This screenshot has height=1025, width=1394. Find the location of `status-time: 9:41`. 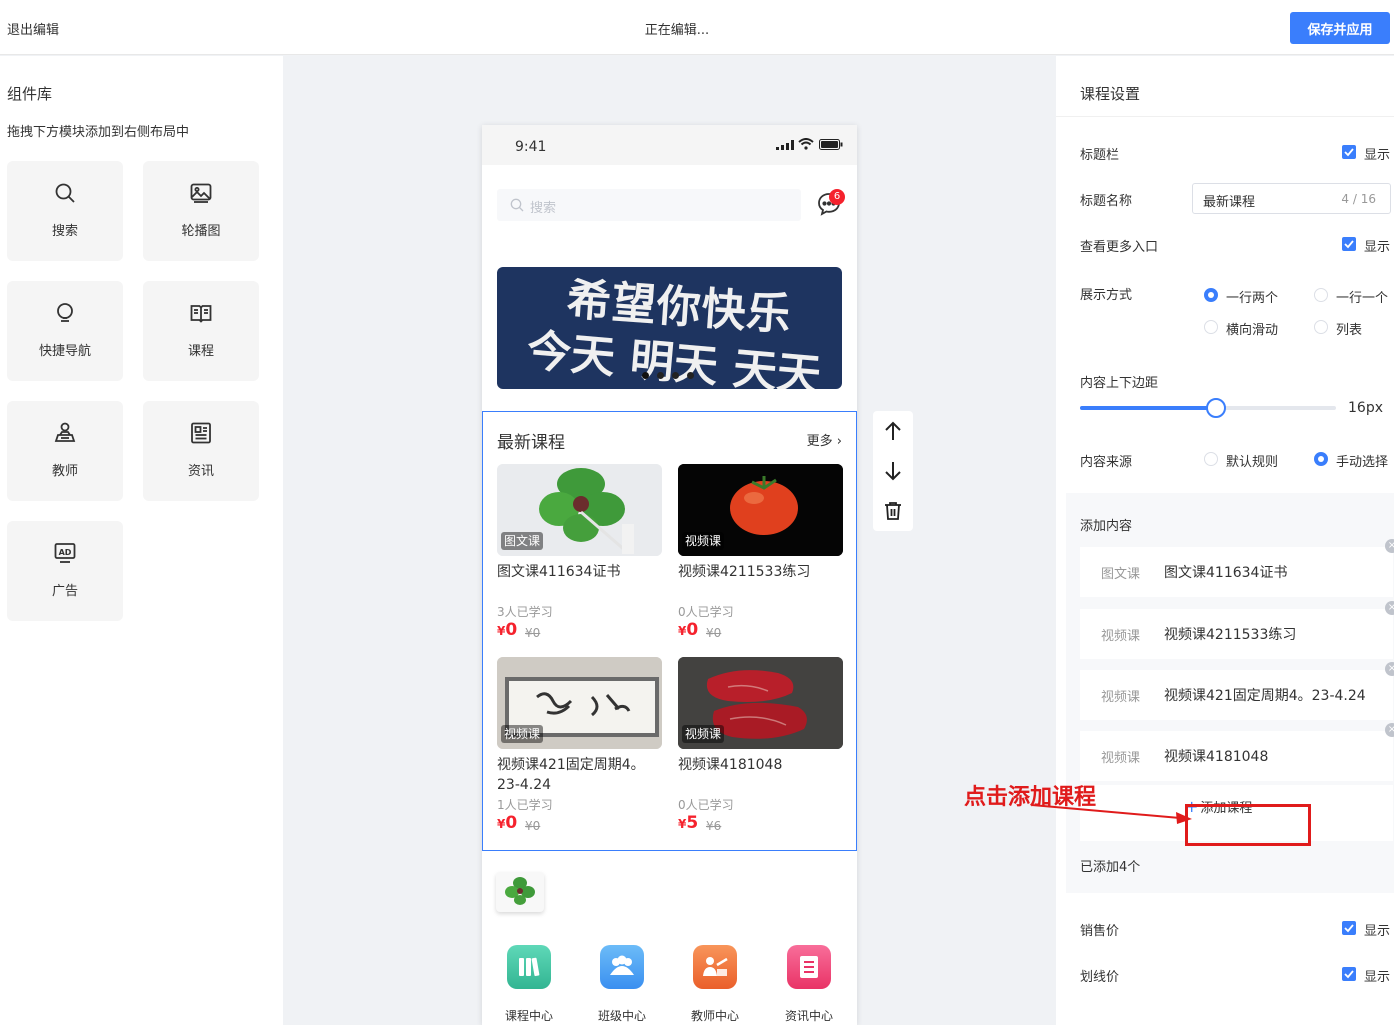

status-time: 9:41 is located at coordinates (531, 147).